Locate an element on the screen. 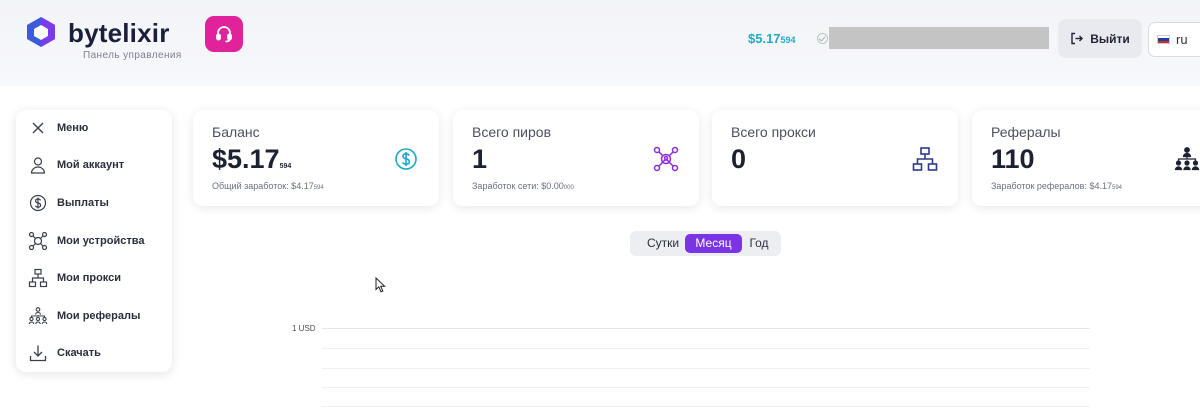 The width and height of the screenshot is (1200, 415). card-subtext-main: Заработок рефералов: $4.17 is located at coordinates (1051, 186).